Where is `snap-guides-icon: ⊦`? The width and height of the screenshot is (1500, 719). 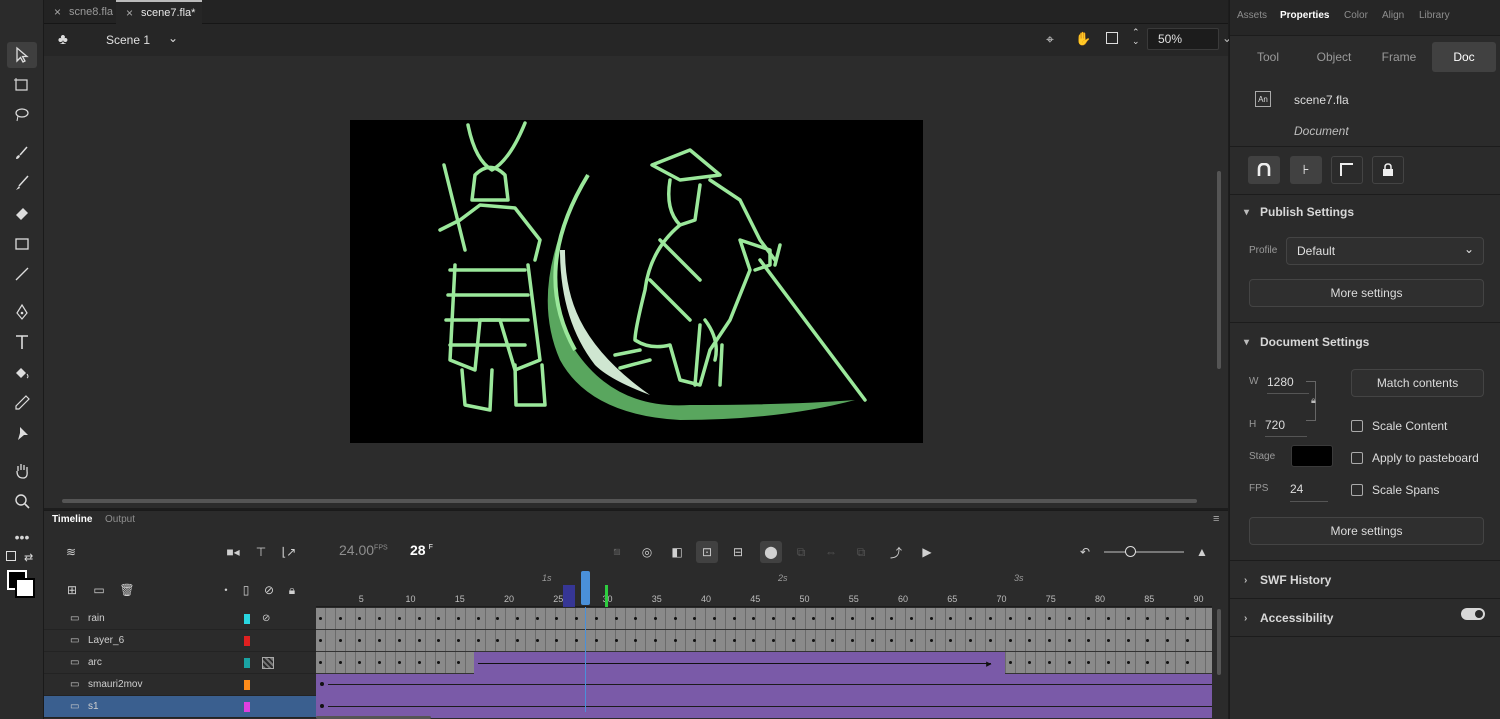
snap-guides-icon: ⊦ is located at coordinates (1306, 170).